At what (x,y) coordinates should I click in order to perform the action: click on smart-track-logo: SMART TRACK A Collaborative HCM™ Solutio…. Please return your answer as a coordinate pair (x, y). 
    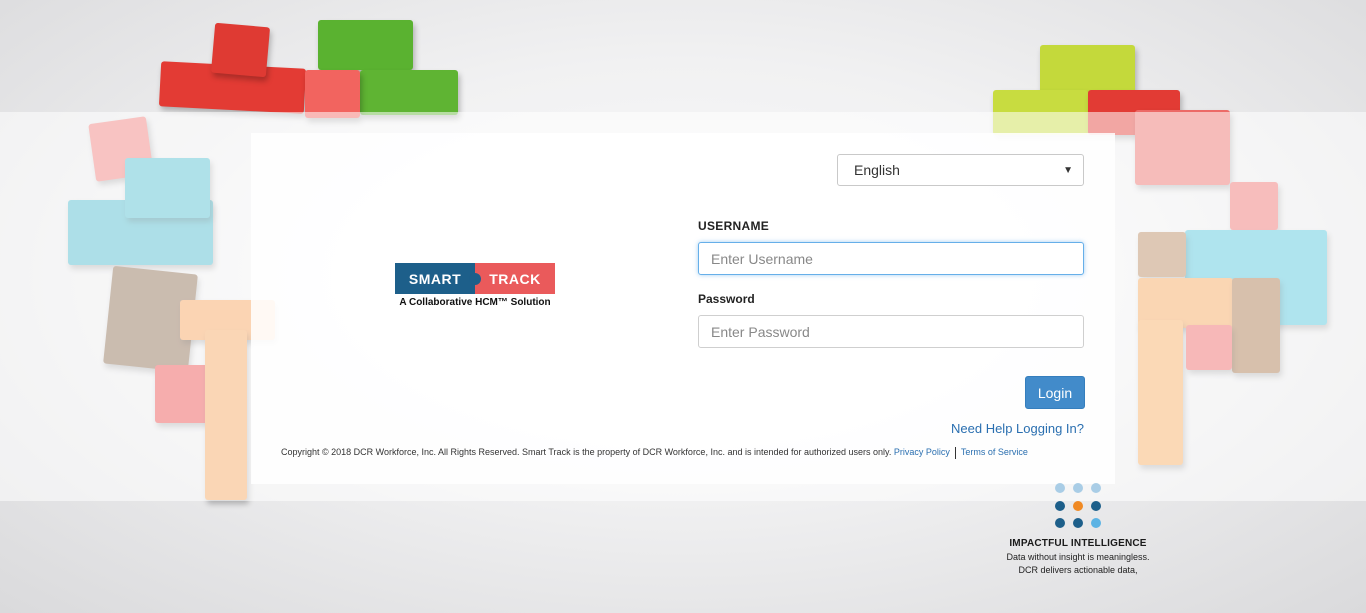
    Looking at the image, I should click on (475, 285).